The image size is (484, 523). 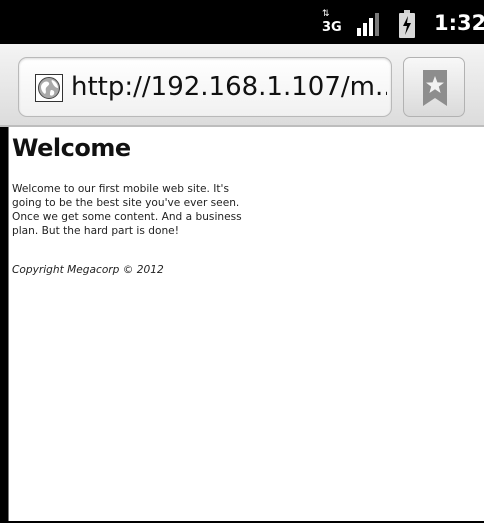 What do you see at coordinates (368, 24) in the screenshot?
I see `signal-strength-icon` at bounding box center [368, 24].